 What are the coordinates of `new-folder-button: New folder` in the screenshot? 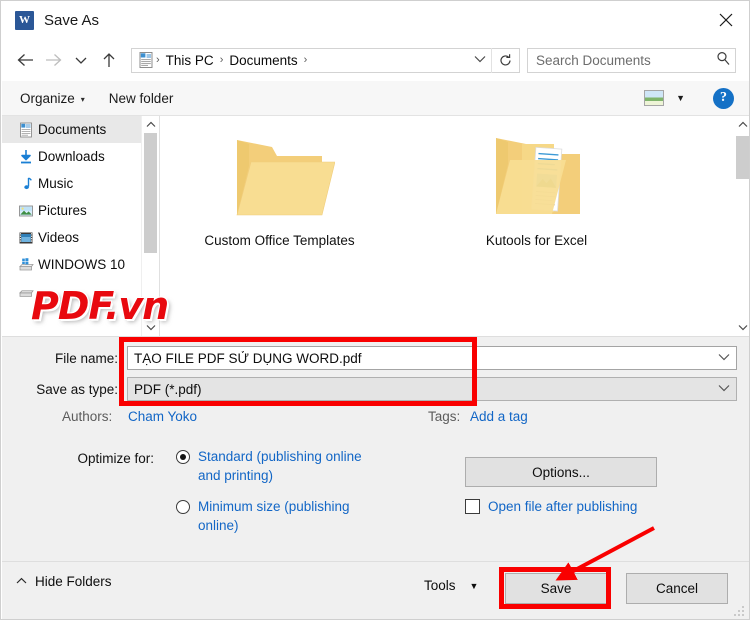 It's located at (141, 98).